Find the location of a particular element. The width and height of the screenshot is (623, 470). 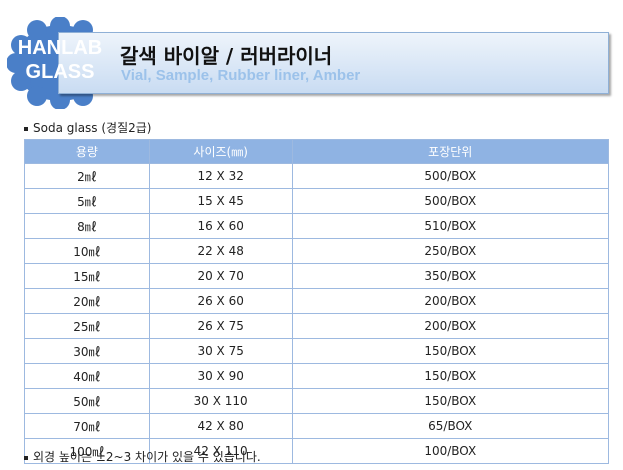

cell-size: 12 X 32 is located at coordinates (220, 176).